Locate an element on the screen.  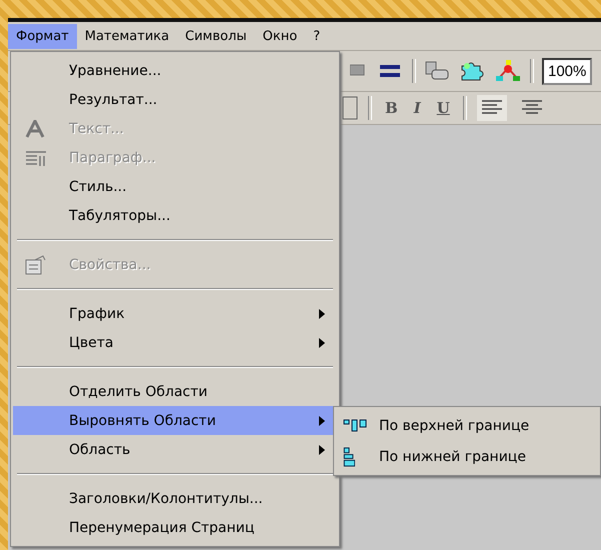
format-button: U is located at coordinates (443, 108).